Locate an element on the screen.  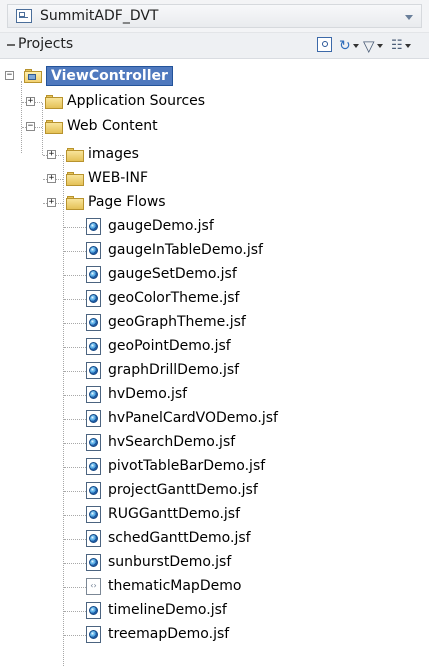
tree-node-file: hvPanelCardVODemo.jsf is located at coordinates (214, 419).